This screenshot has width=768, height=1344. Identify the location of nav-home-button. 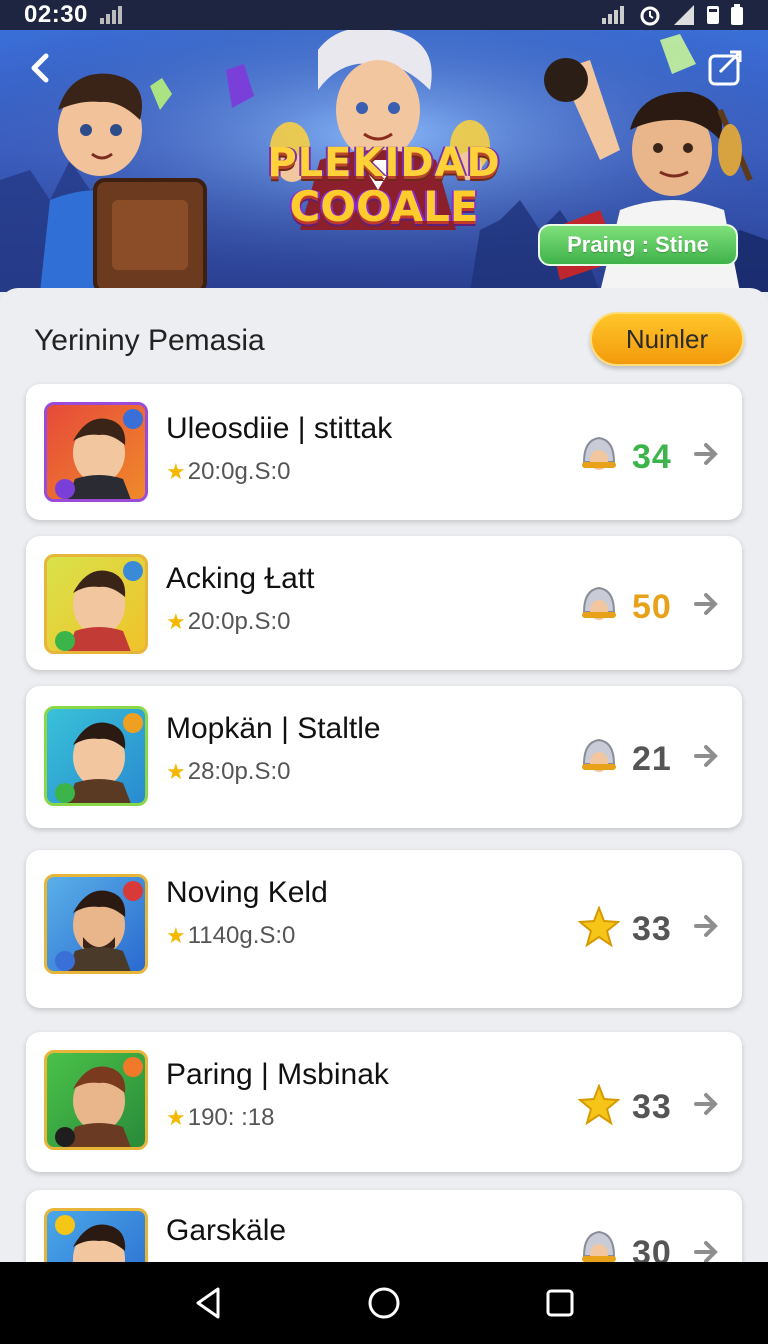
(384, 1303).